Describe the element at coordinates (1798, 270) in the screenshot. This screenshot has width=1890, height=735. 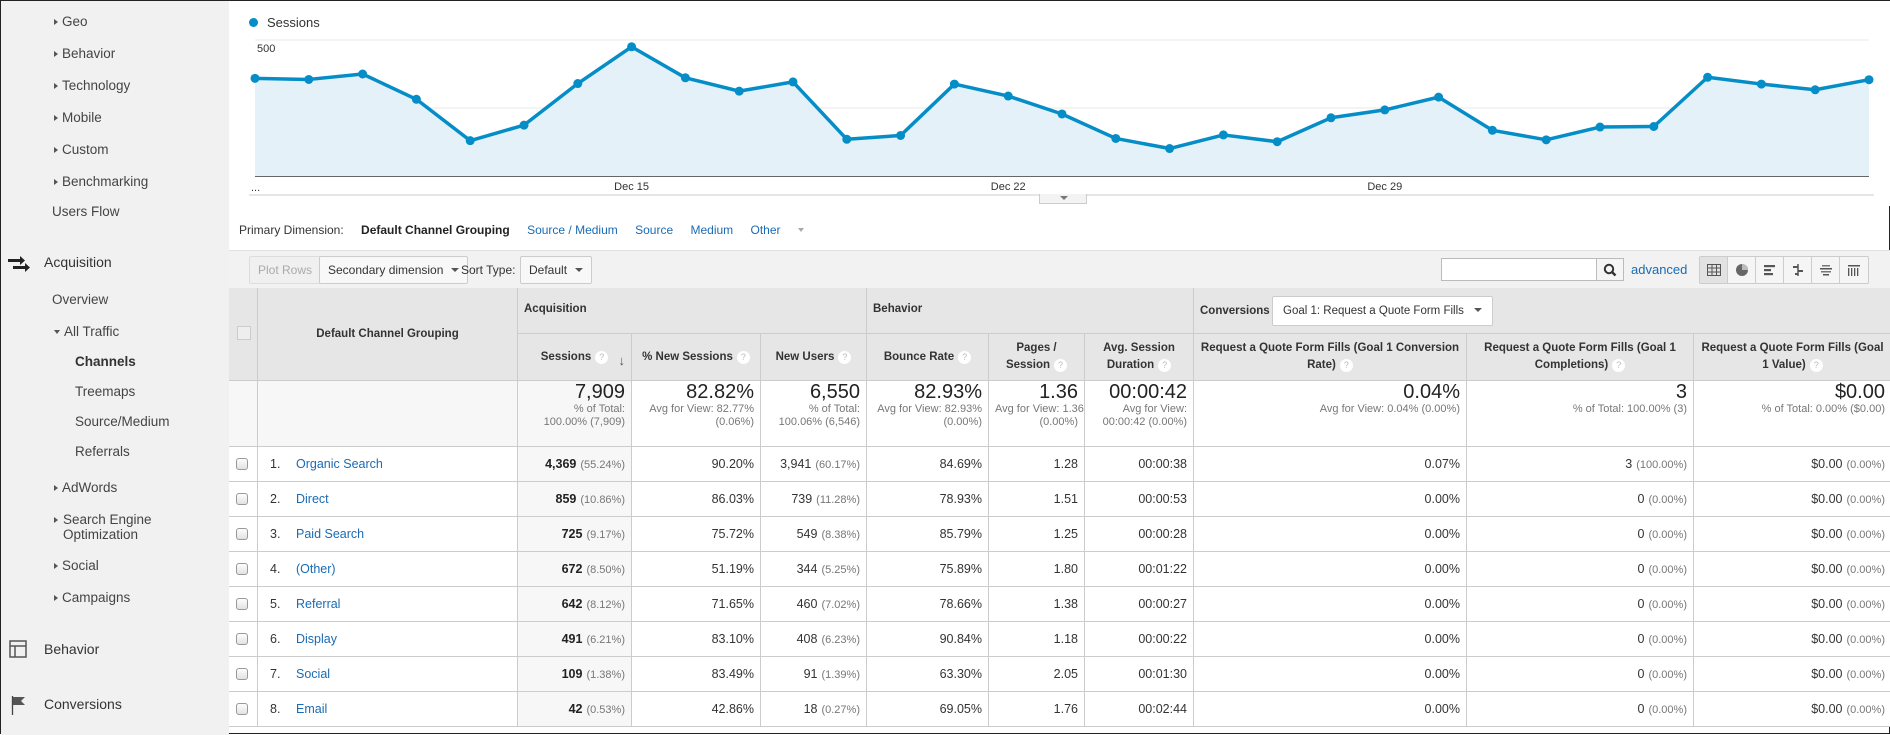
I see `comparison-view-button` at that location.